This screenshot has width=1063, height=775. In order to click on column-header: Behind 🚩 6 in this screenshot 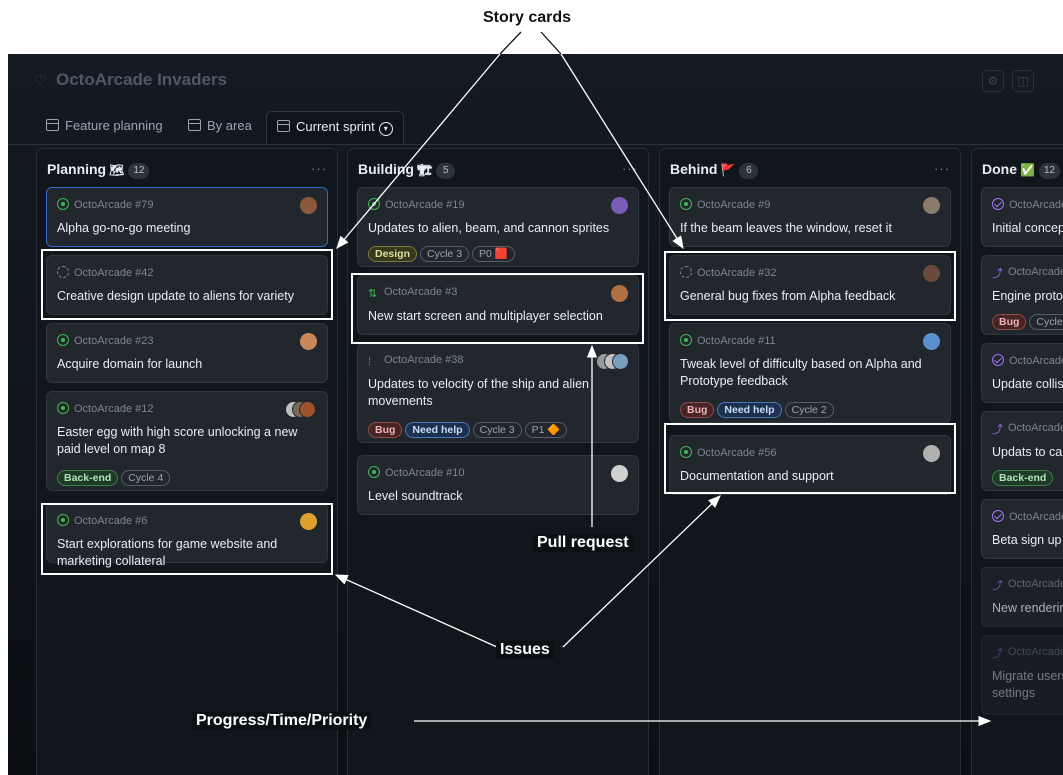, I will do `click(714, 171)`.